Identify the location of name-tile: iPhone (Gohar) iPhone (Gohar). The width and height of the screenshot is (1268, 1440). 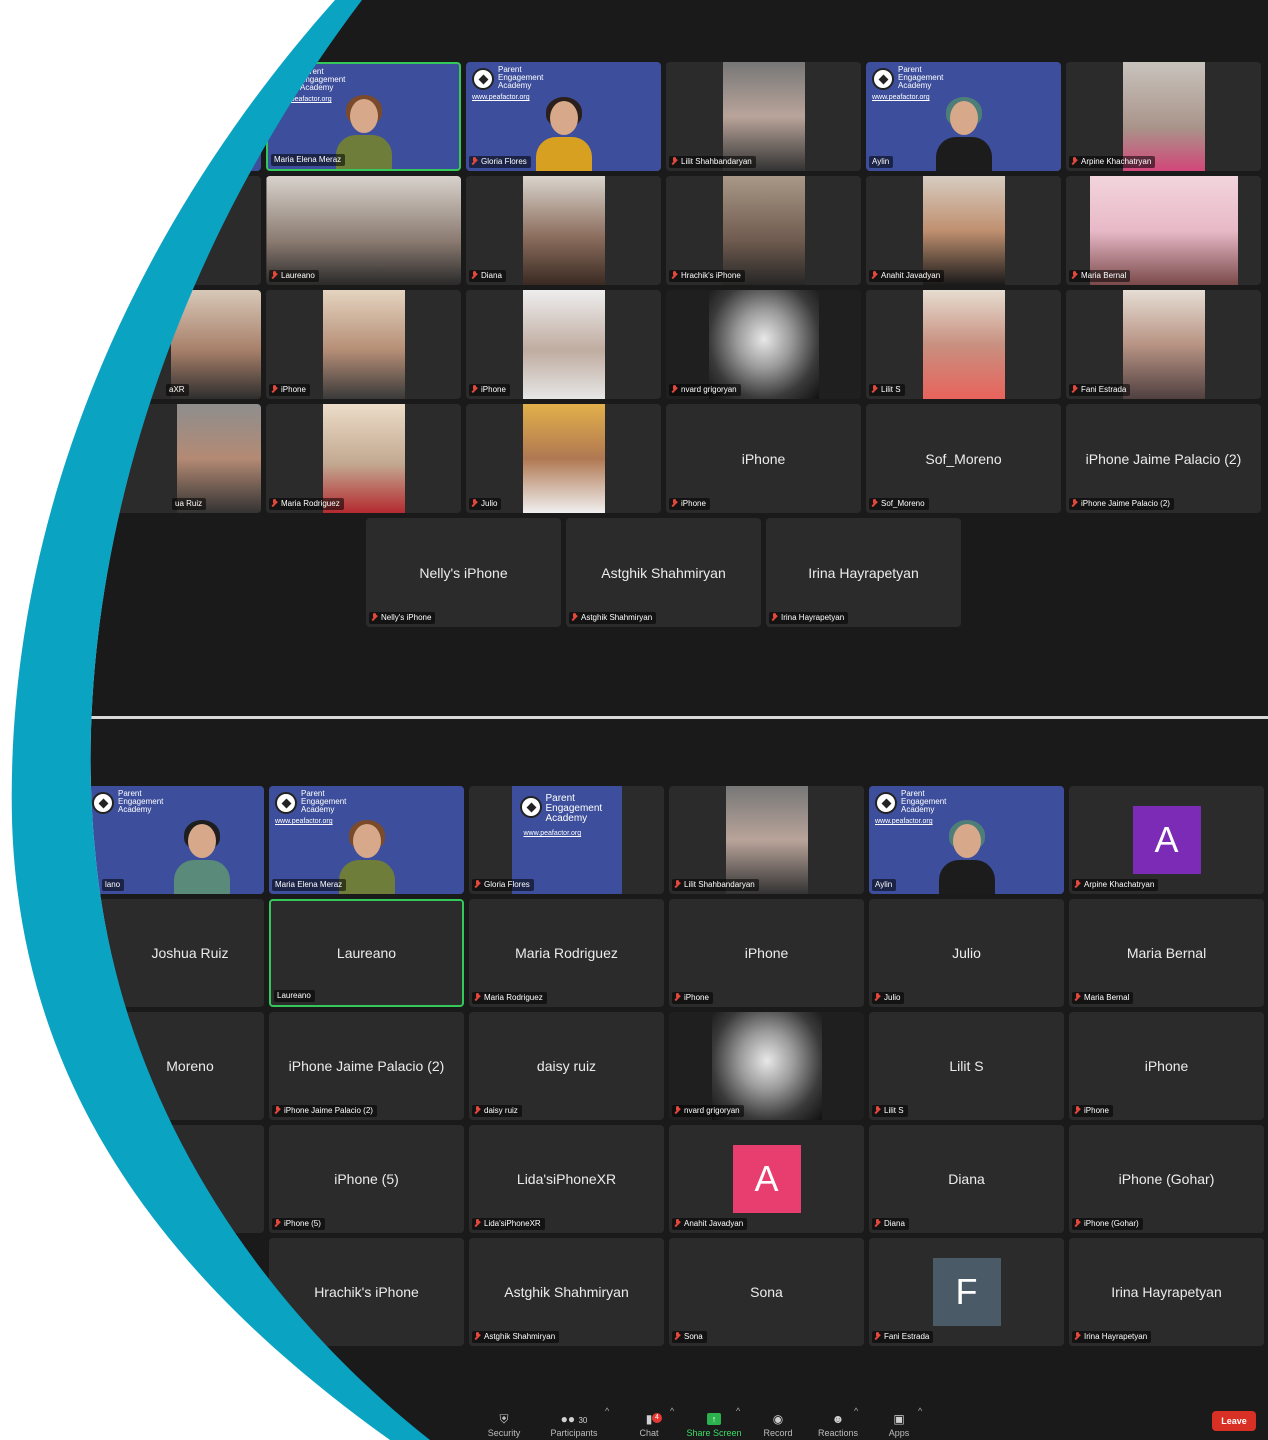
(1166, 1179).